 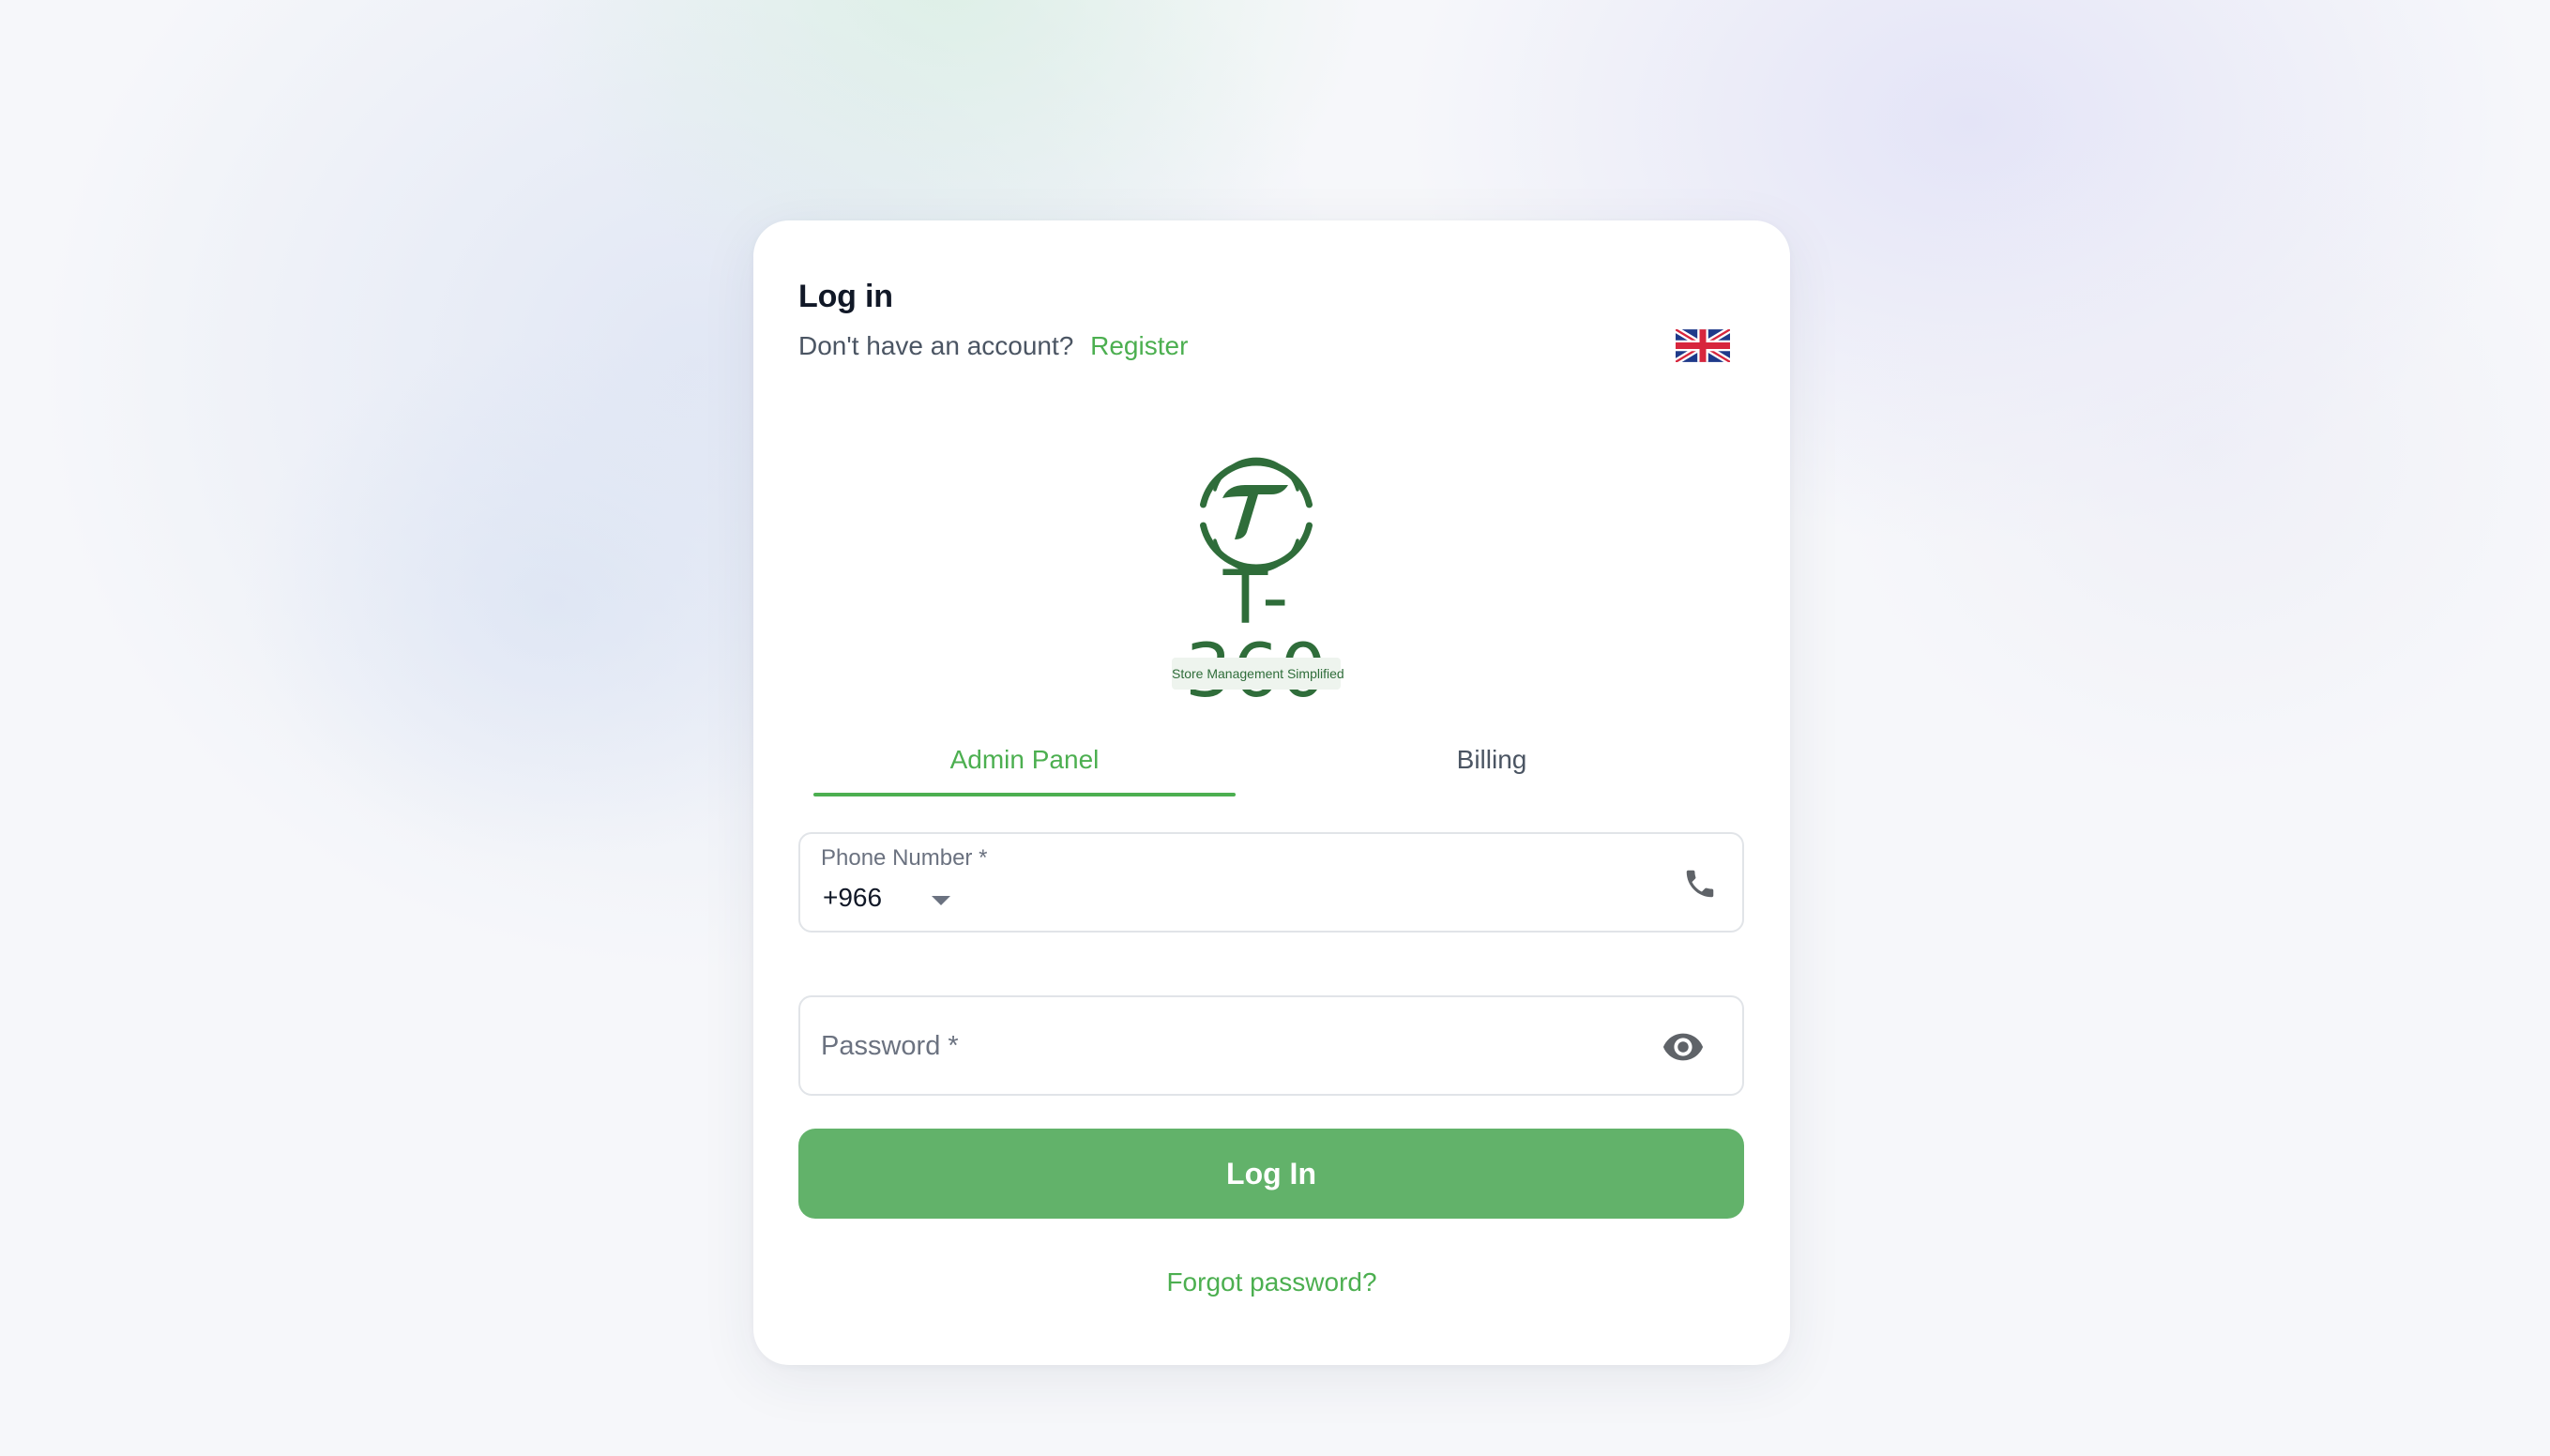 What do you see at coordinates (1024, 760) in the screenshot?
I see `tab-admin-panel: Admin Panel` at bounding box center [1024, 760].